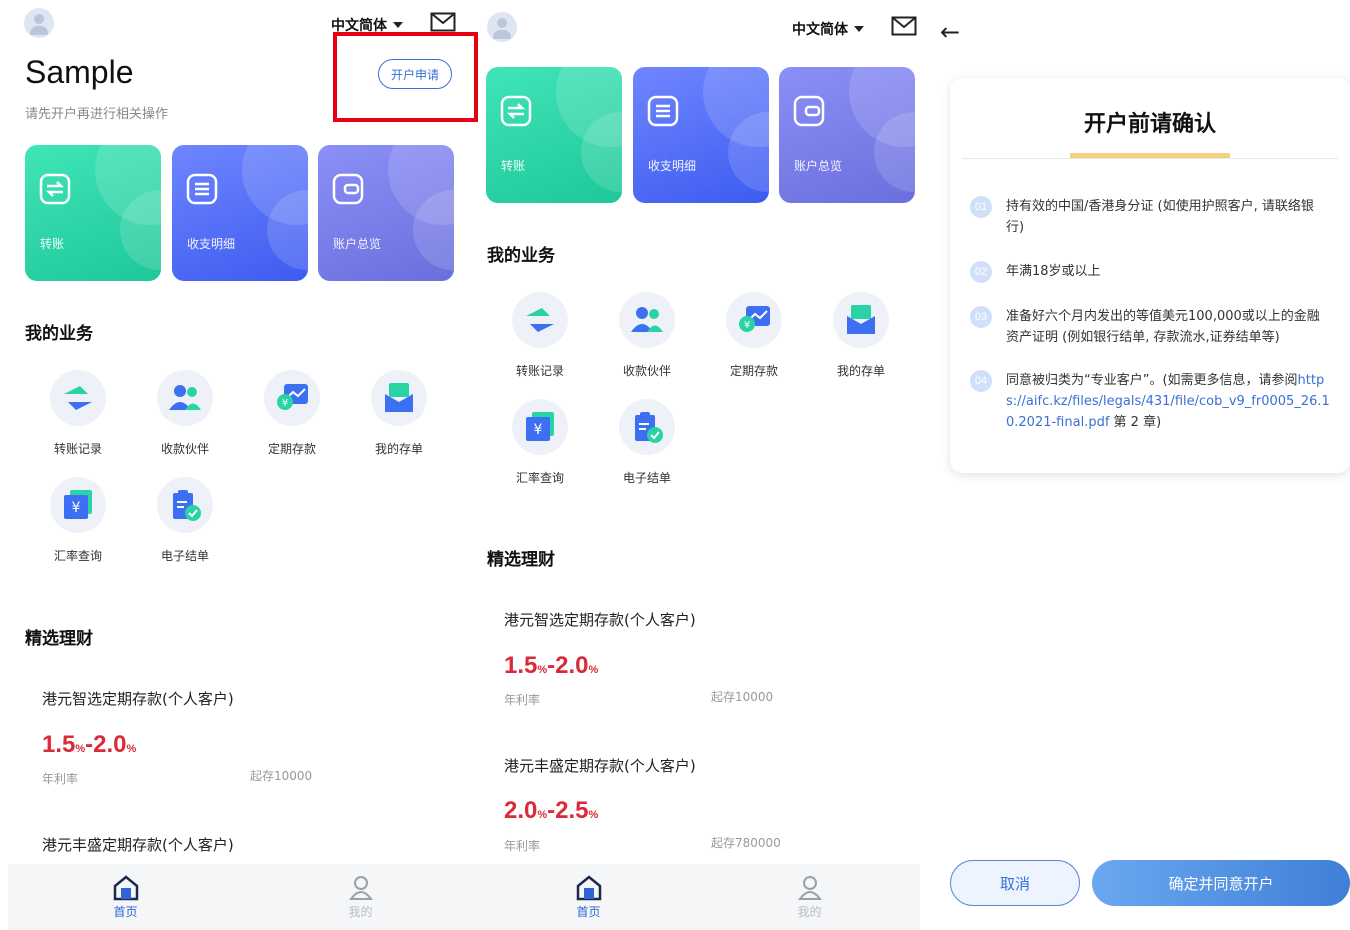 This screenshot has height=930, width=1350. What do you see at coordinates (1160, 217) in the screenshot?
I see `item-text: 持有效的中国/香港身分证 (如使用护照客户, 请联络银行)` at bounding box center [1160, 217].